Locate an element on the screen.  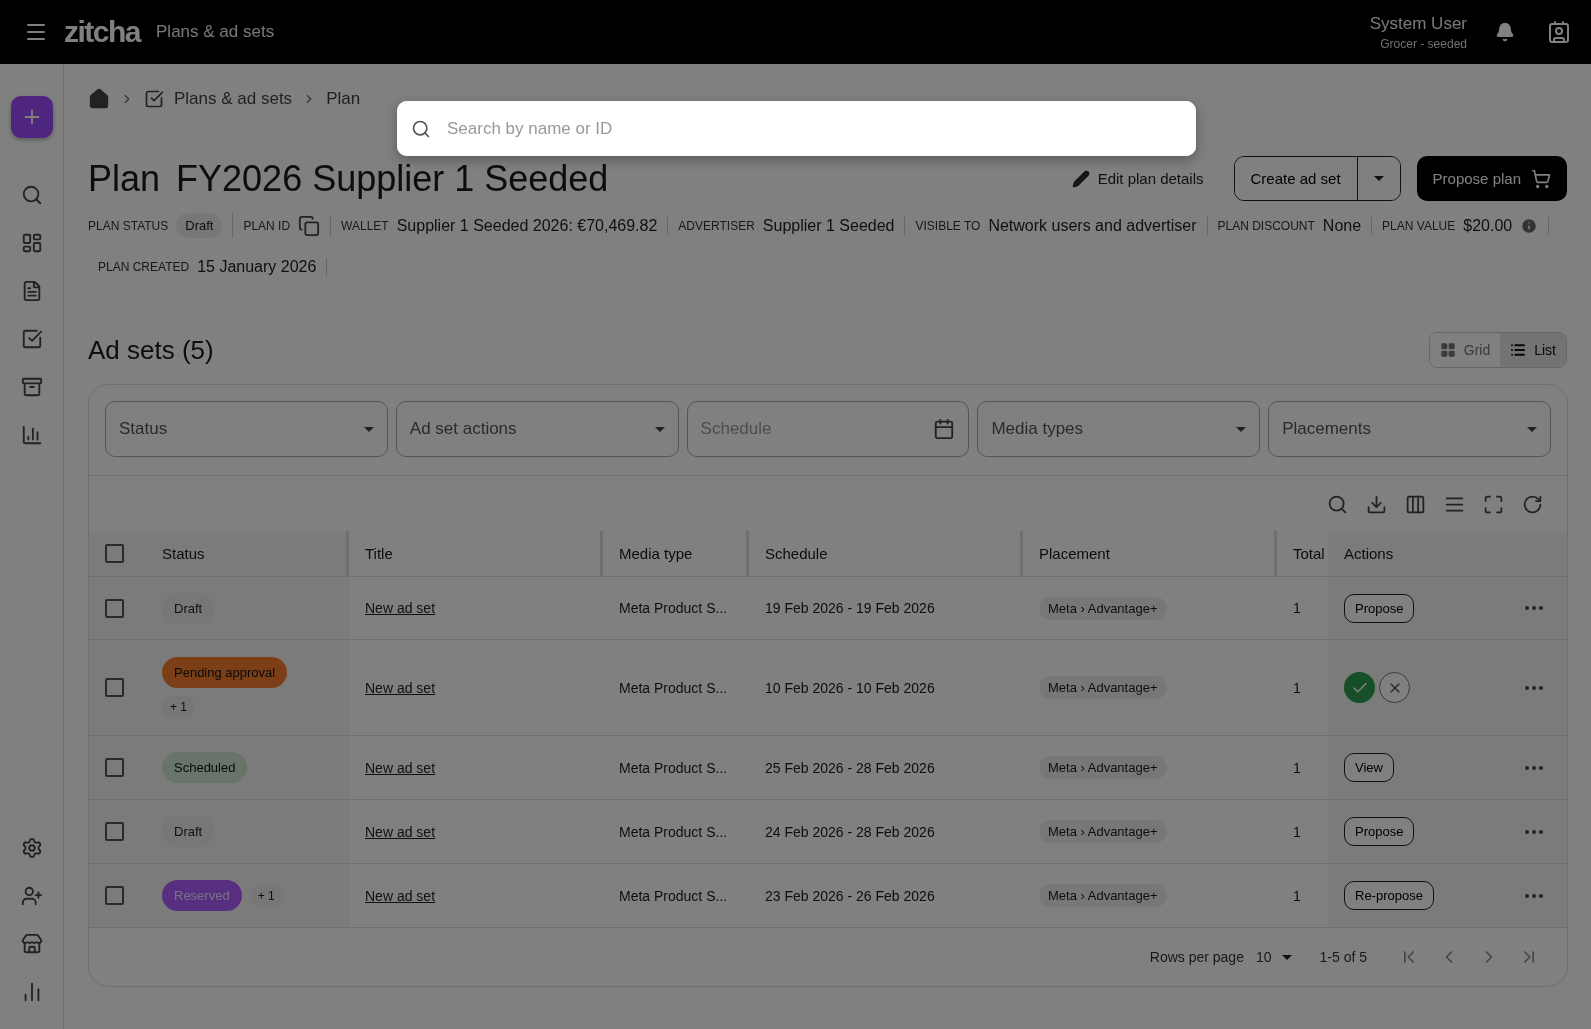
info-icon is located at coordinates (1529, 225).